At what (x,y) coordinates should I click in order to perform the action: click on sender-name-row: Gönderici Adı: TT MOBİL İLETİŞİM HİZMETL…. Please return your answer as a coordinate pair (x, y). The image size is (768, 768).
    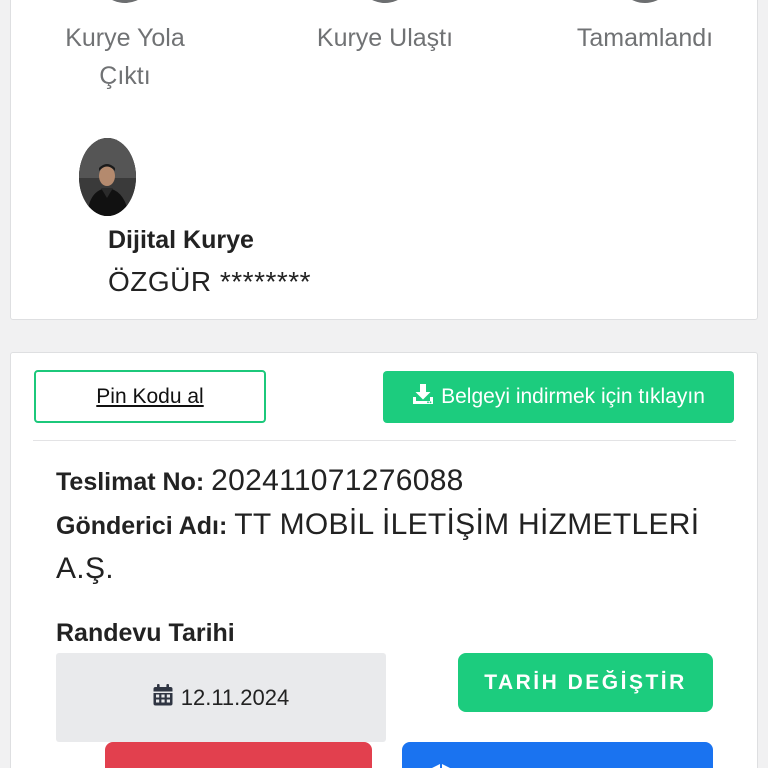
    Looking at the image, I should click on (378, 524).